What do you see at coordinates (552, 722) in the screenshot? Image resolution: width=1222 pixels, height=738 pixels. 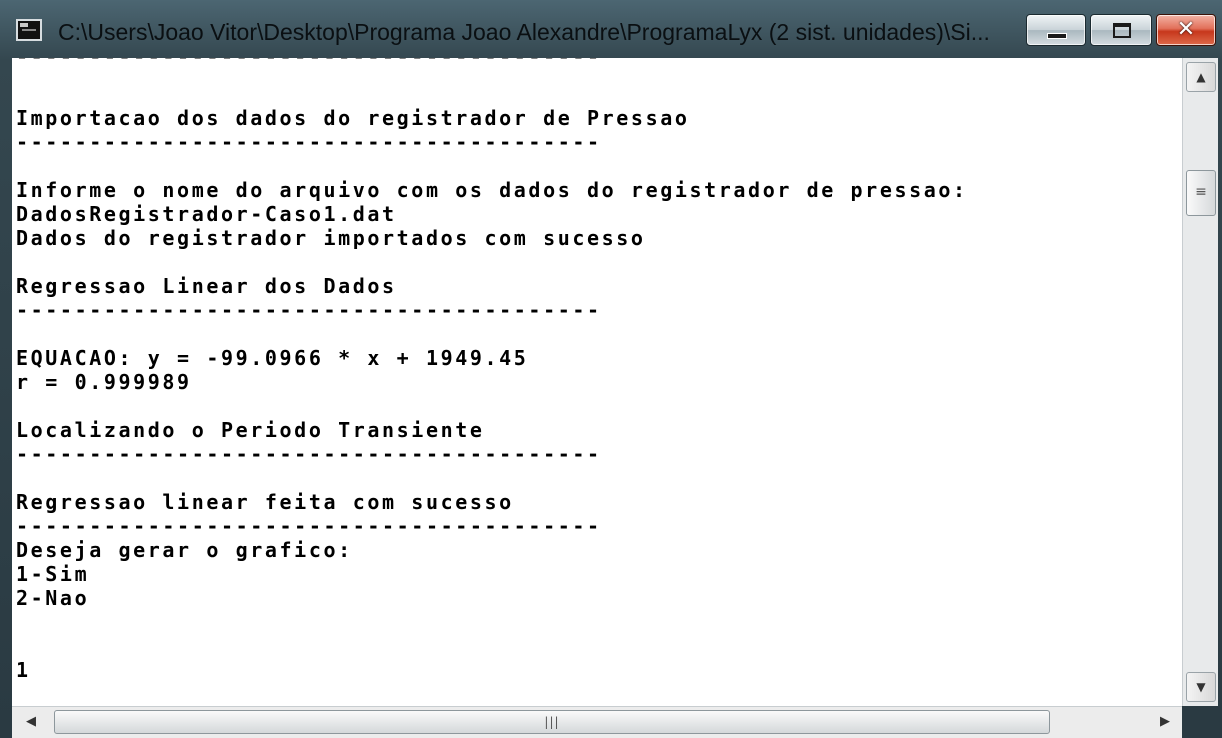 I see `horizontal-scroll-thumb: |||` at bounding box center [552, 722].